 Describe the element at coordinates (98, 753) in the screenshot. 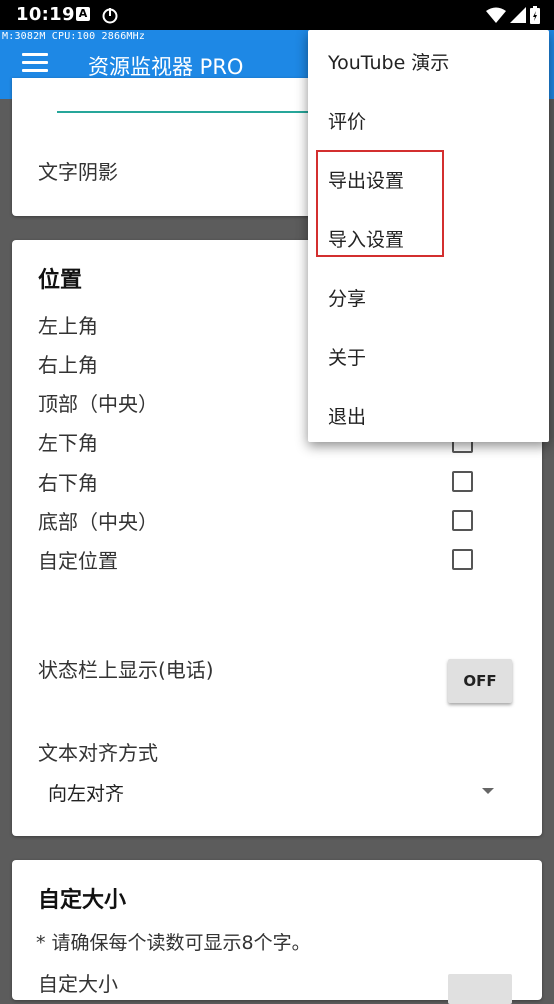

I see `alignment-label: 文本对齐方式` at that location.